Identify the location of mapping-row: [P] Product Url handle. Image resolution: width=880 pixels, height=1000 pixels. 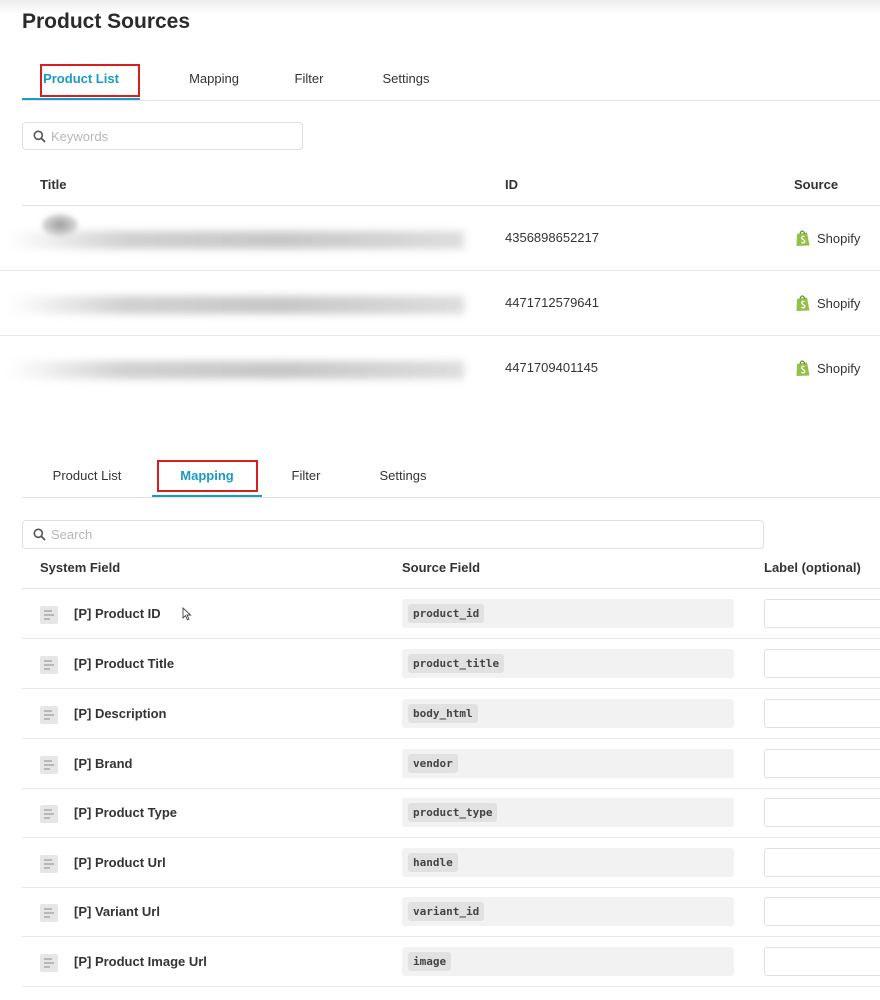
(451, 863).